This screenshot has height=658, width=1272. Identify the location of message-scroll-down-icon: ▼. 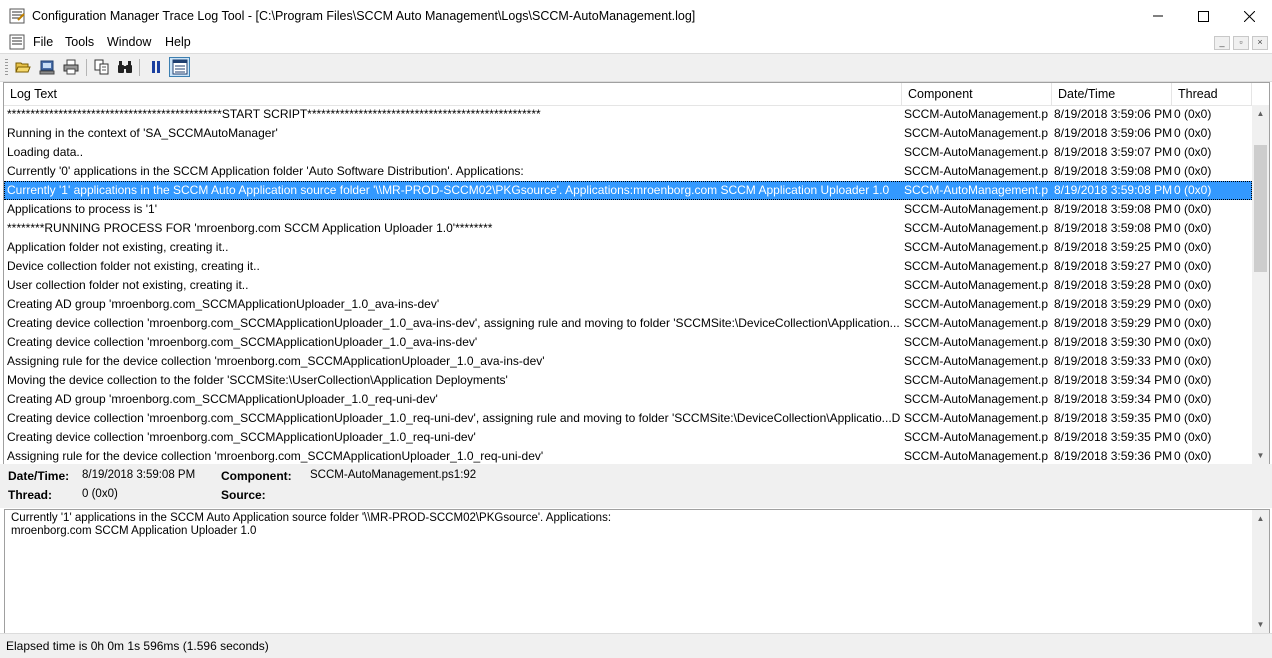
(1260, 624).